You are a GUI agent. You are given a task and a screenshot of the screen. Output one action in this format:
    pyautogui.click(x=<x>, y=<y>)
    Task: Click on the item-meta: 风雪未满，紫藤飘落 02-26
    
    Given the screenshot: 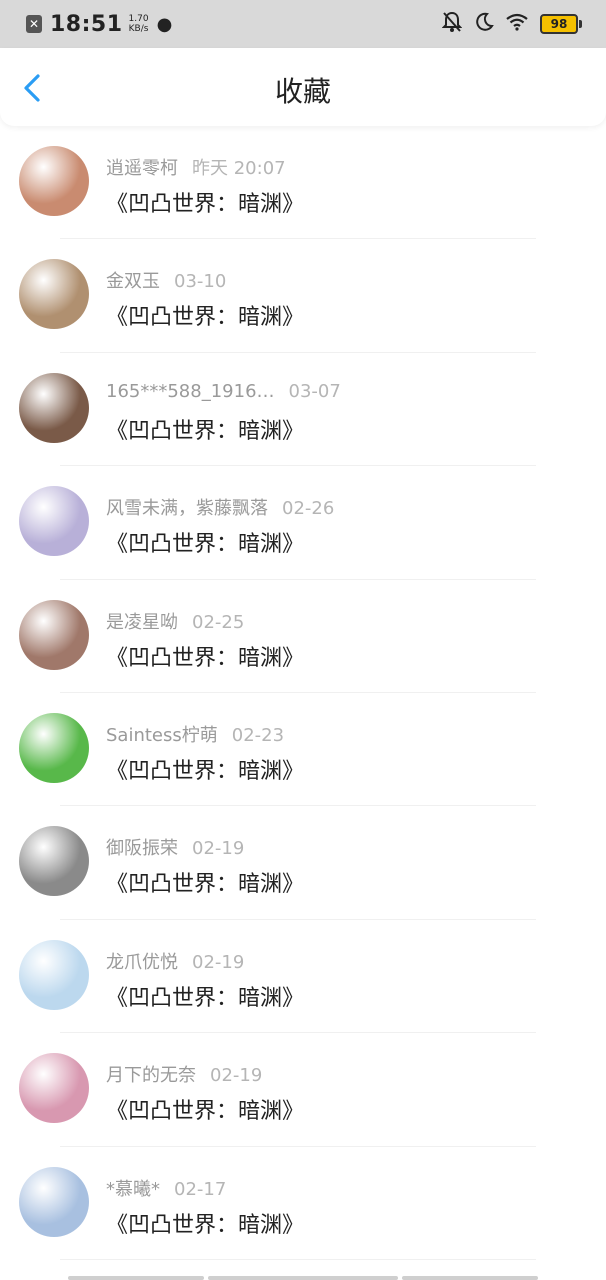 What is the action you would take?
    pyautogui.click(x=220, y=507)
    